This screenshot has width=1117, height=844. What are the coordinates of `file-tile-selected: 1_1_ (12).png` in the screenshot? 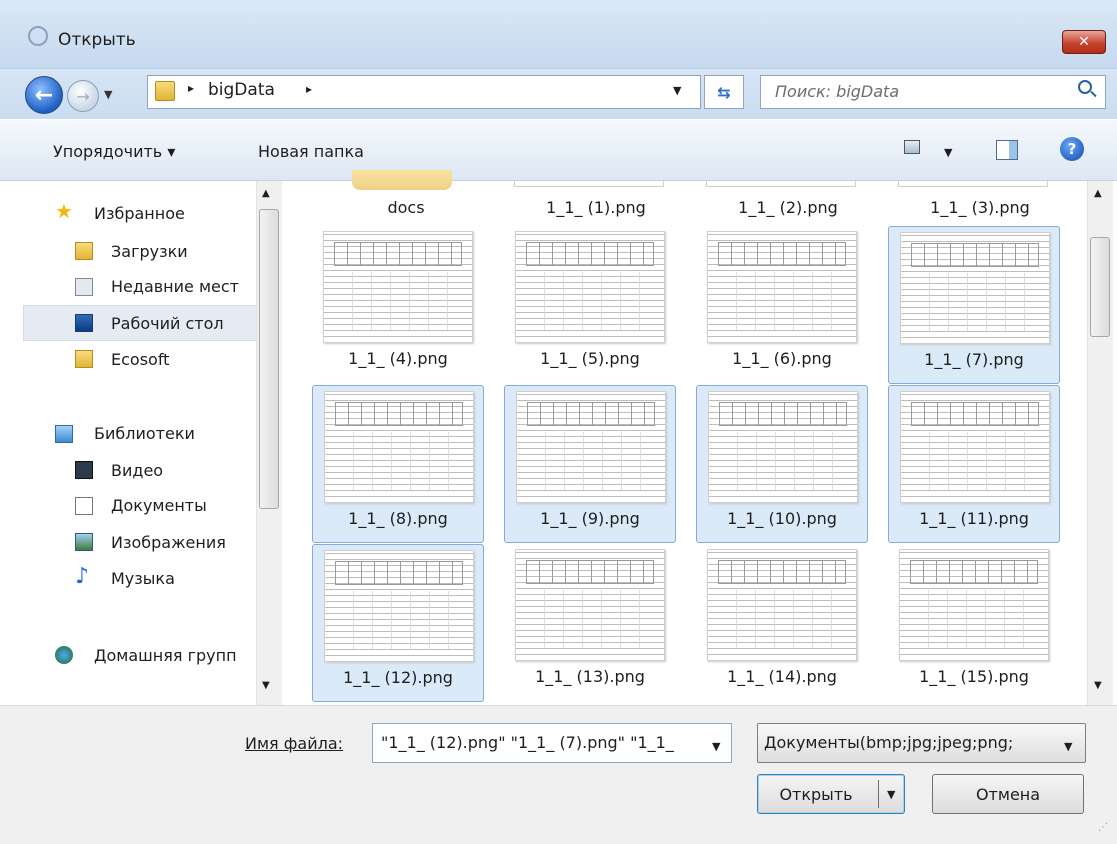 It's located at (398, 623).